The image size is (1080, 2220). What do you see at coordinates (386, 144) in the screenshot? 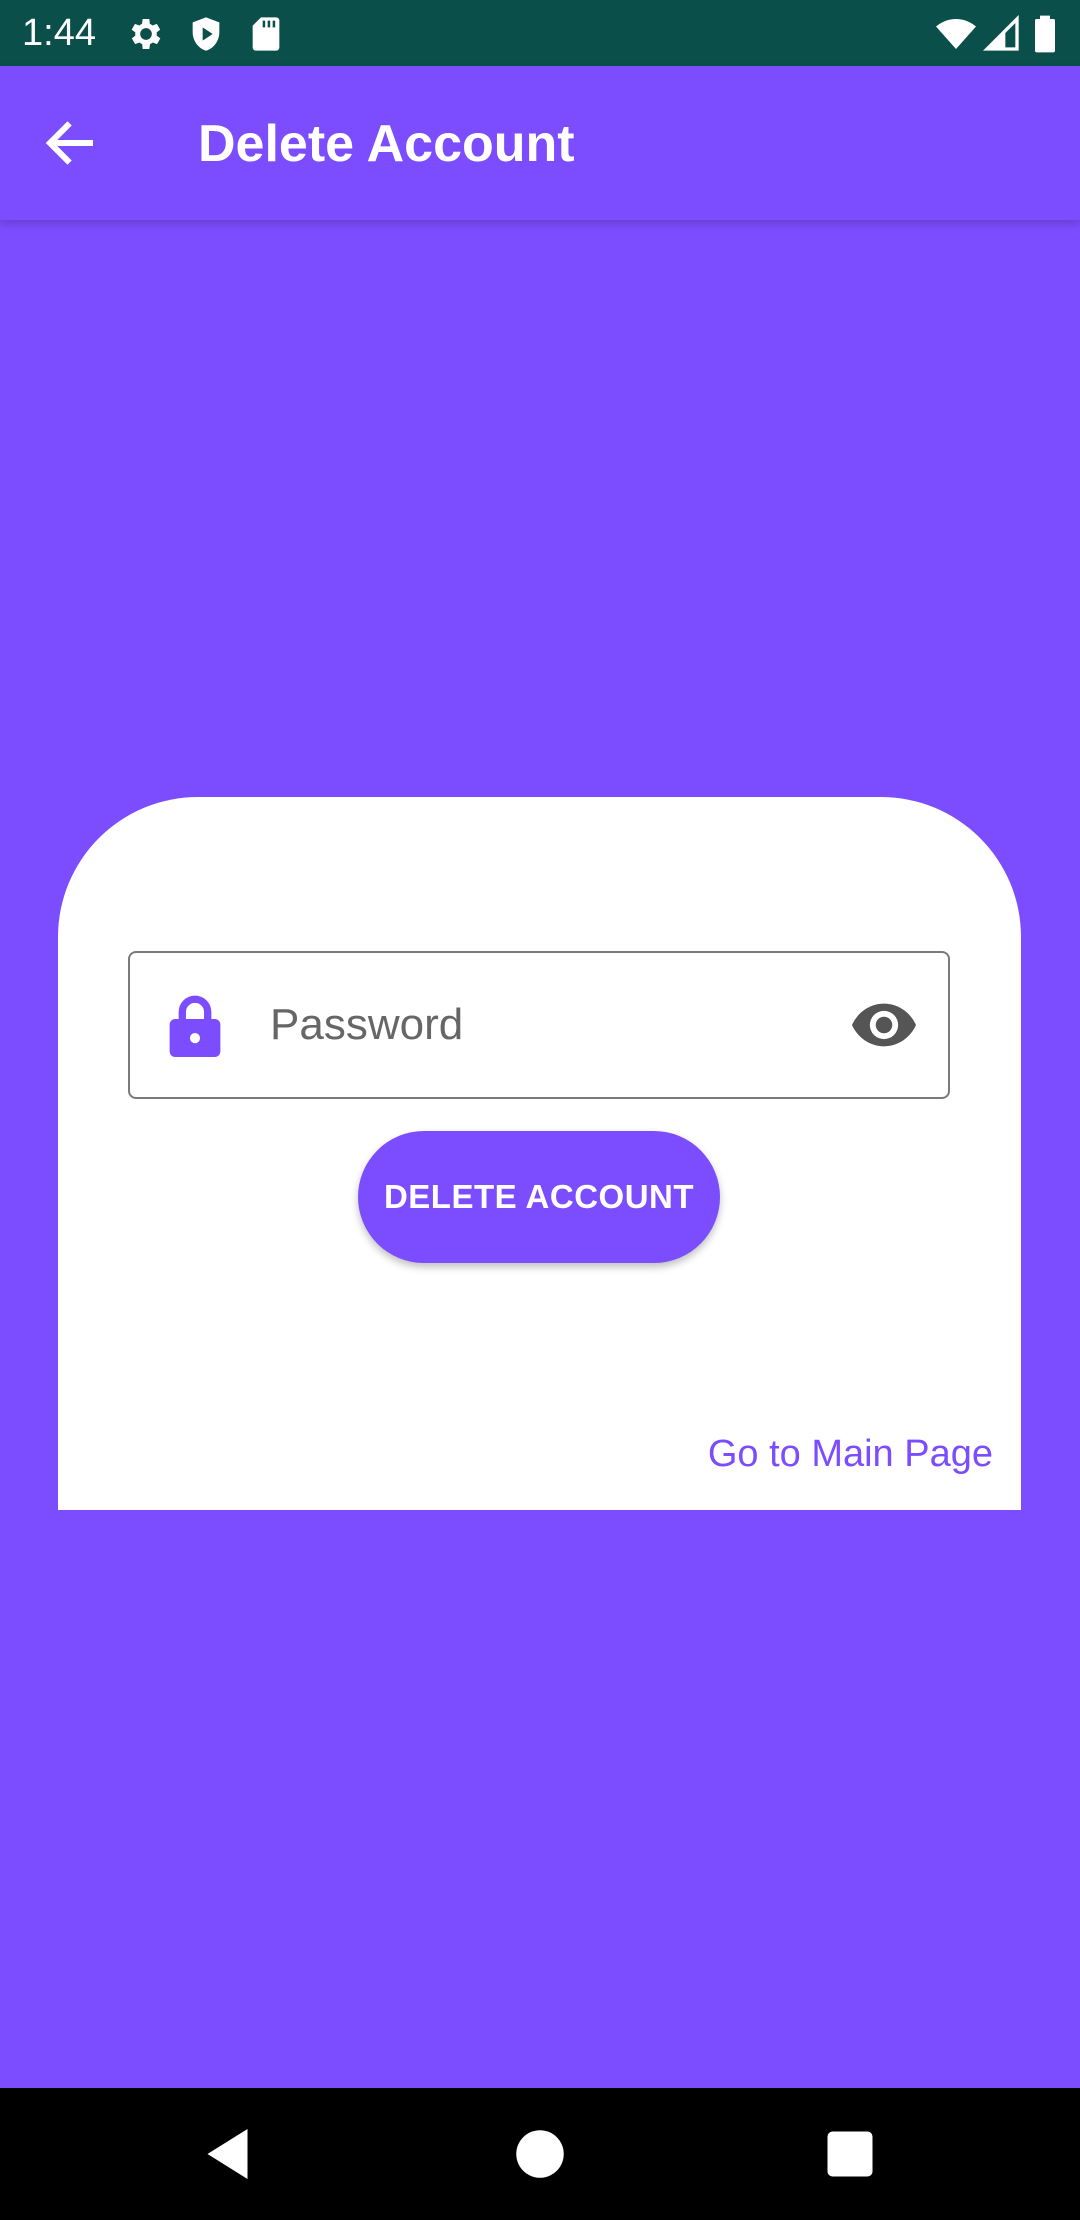
I see `page-title: Delete Account` at bounding box center [386, 144].